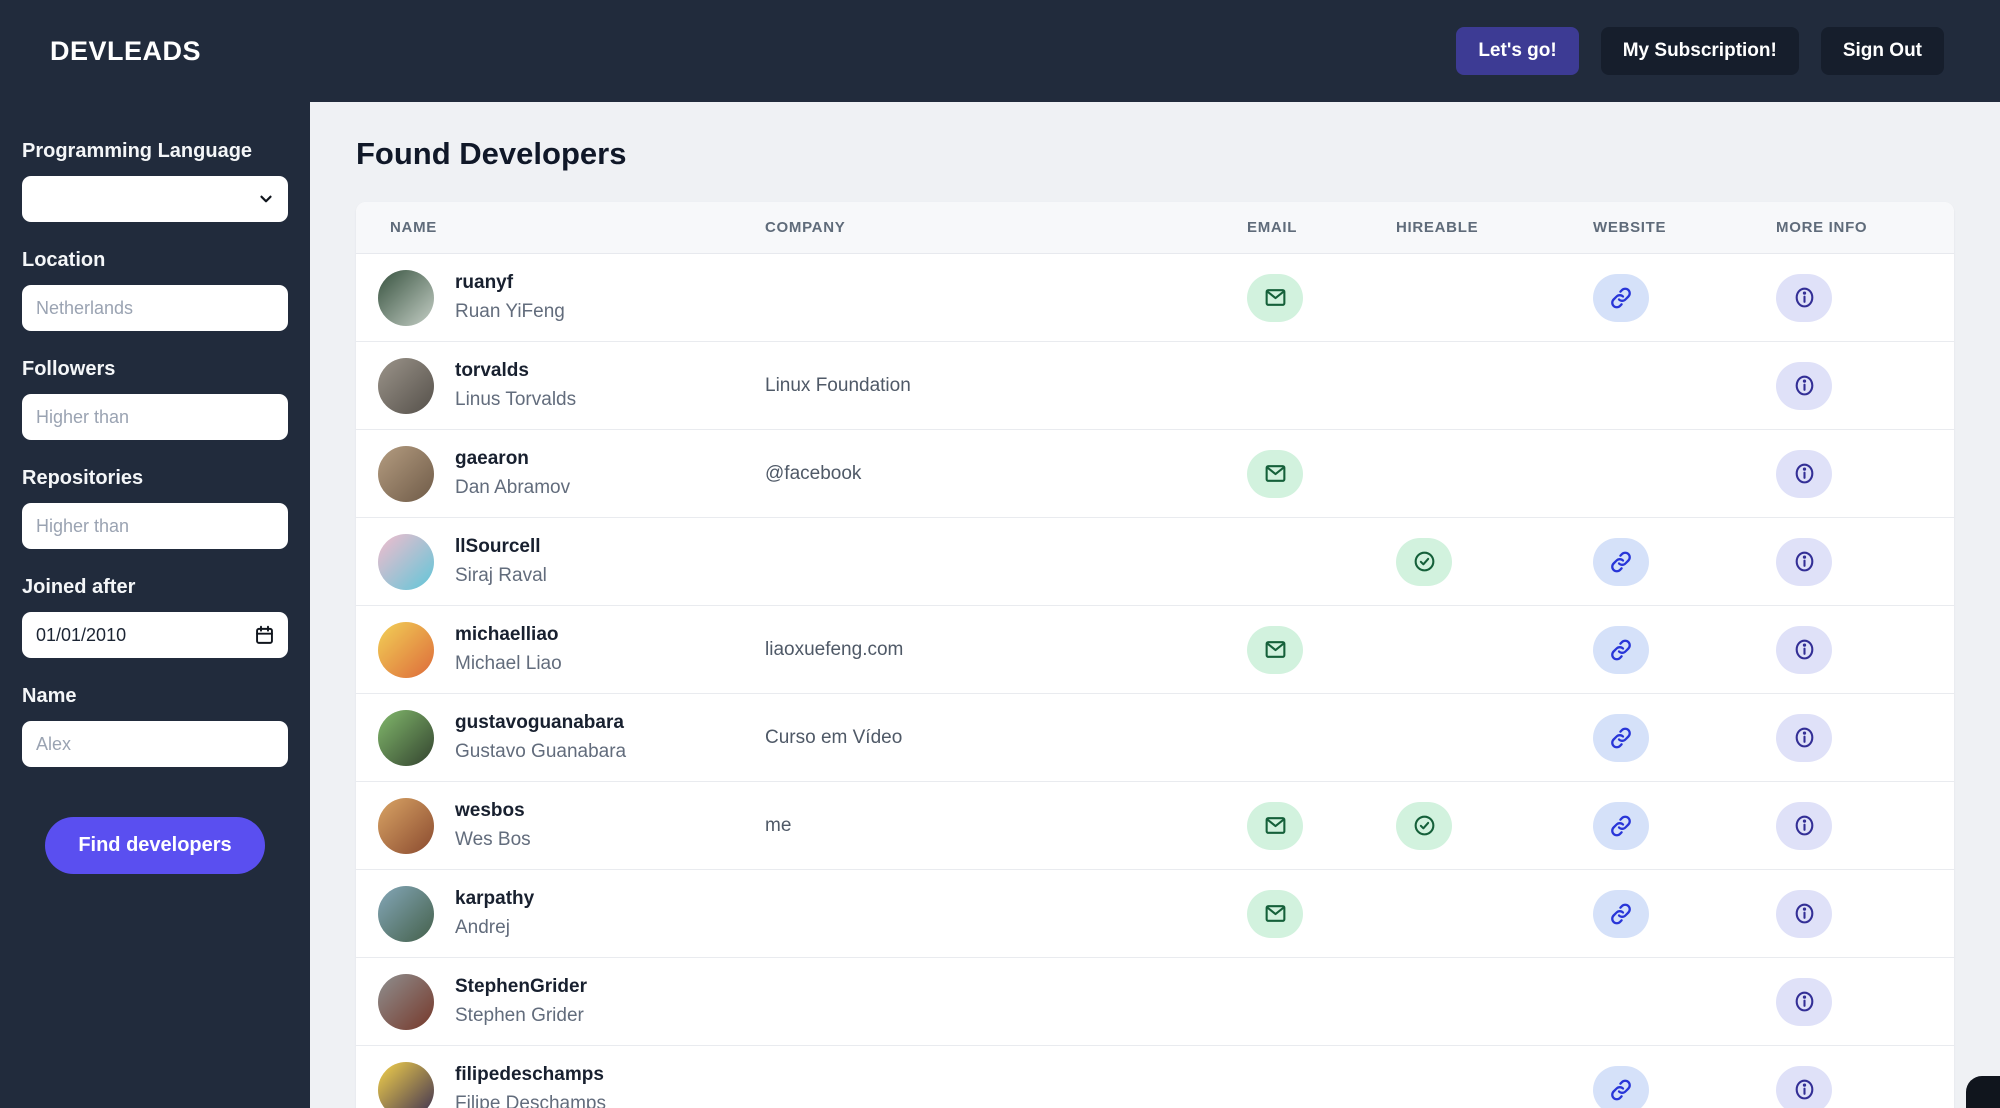  Describe the element at coordinates (155, 744) in the screenshot. I see `name-input` at that location.